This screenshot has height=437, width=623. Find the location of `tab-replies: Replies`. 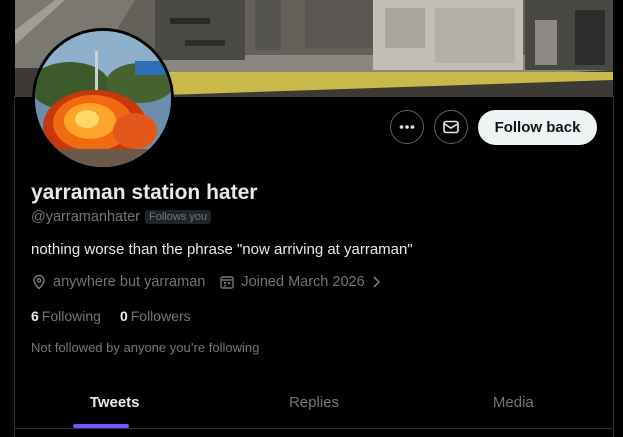

tab-replies: Replies is located at coordinates (313, 400).